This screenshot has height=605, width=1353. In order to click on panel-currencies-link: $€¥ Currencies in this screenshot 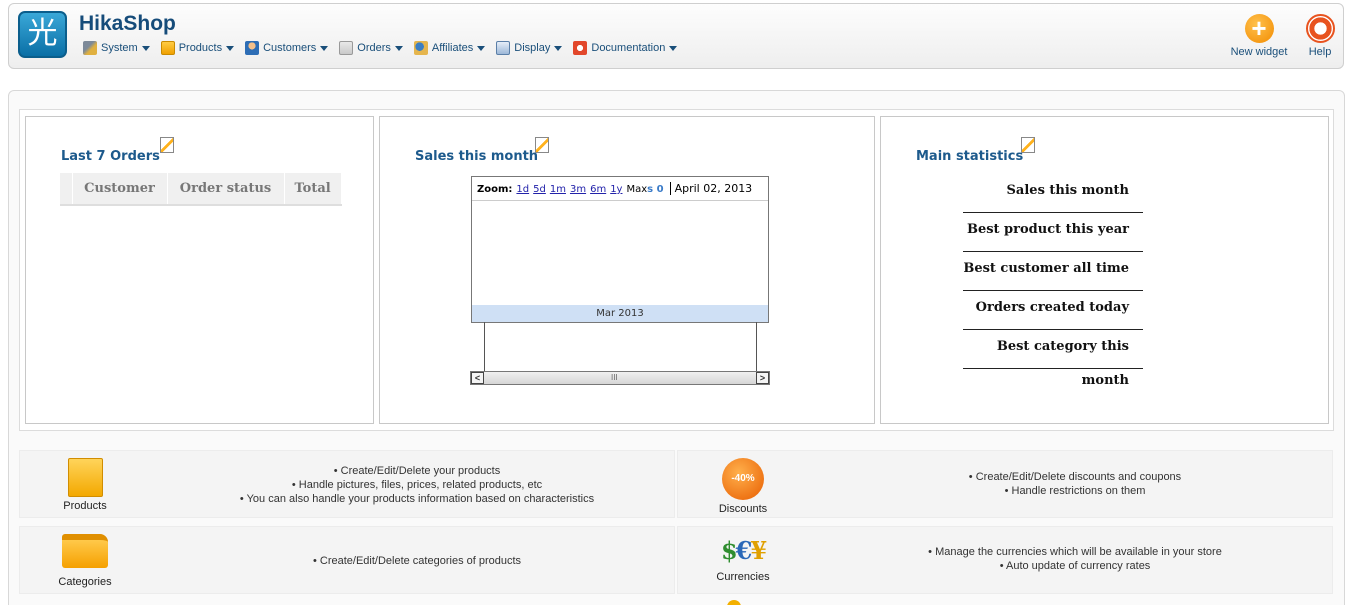, I will do `click(743, 557)`.